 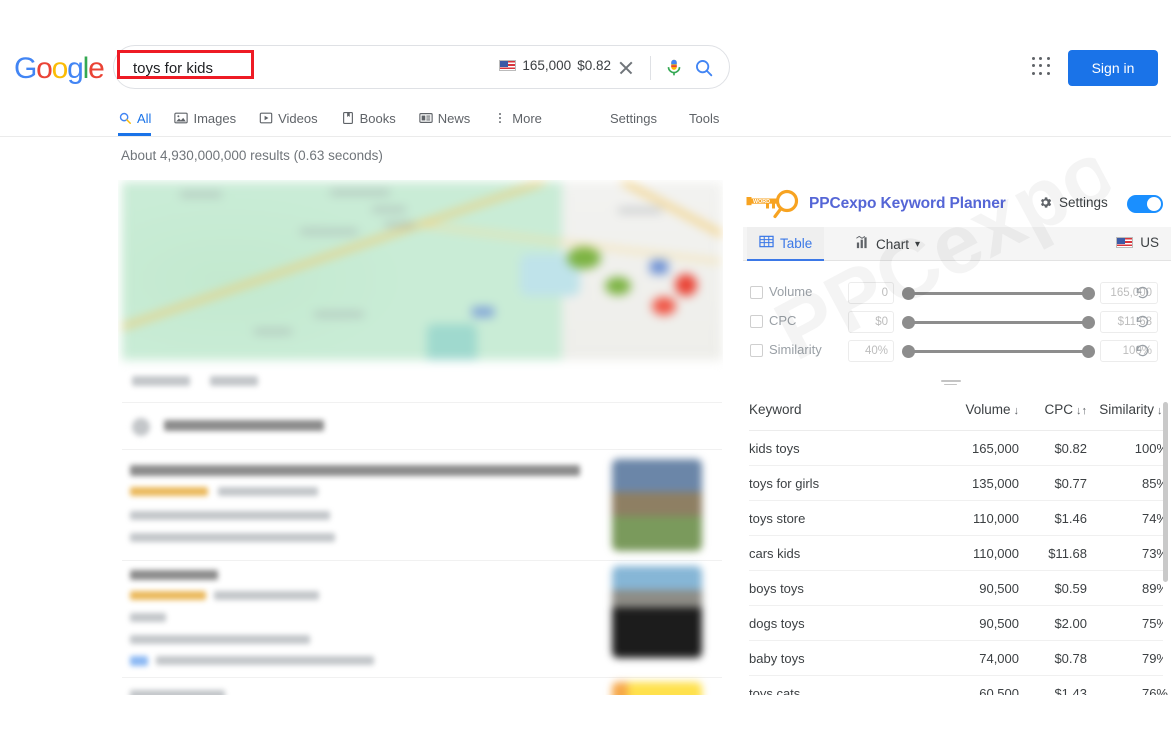 I want to click on more-vertical-icon, so click(x=500, y=118).